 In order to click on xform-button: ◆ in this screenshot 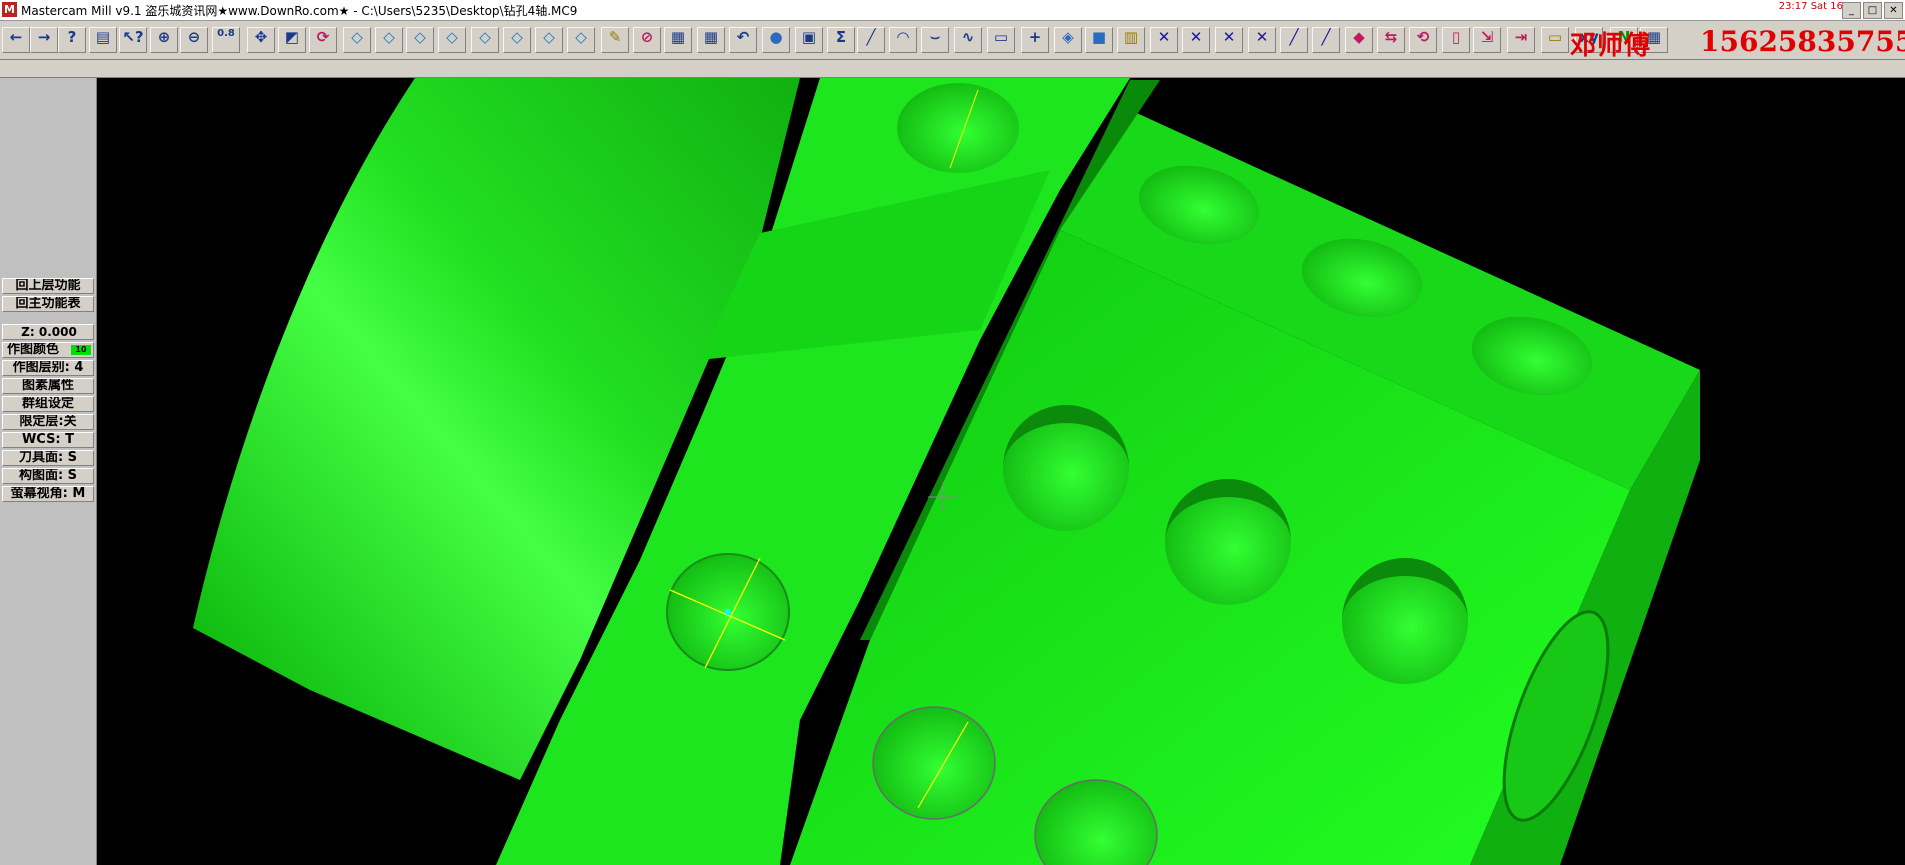, I will do `click(1359, 40)`.